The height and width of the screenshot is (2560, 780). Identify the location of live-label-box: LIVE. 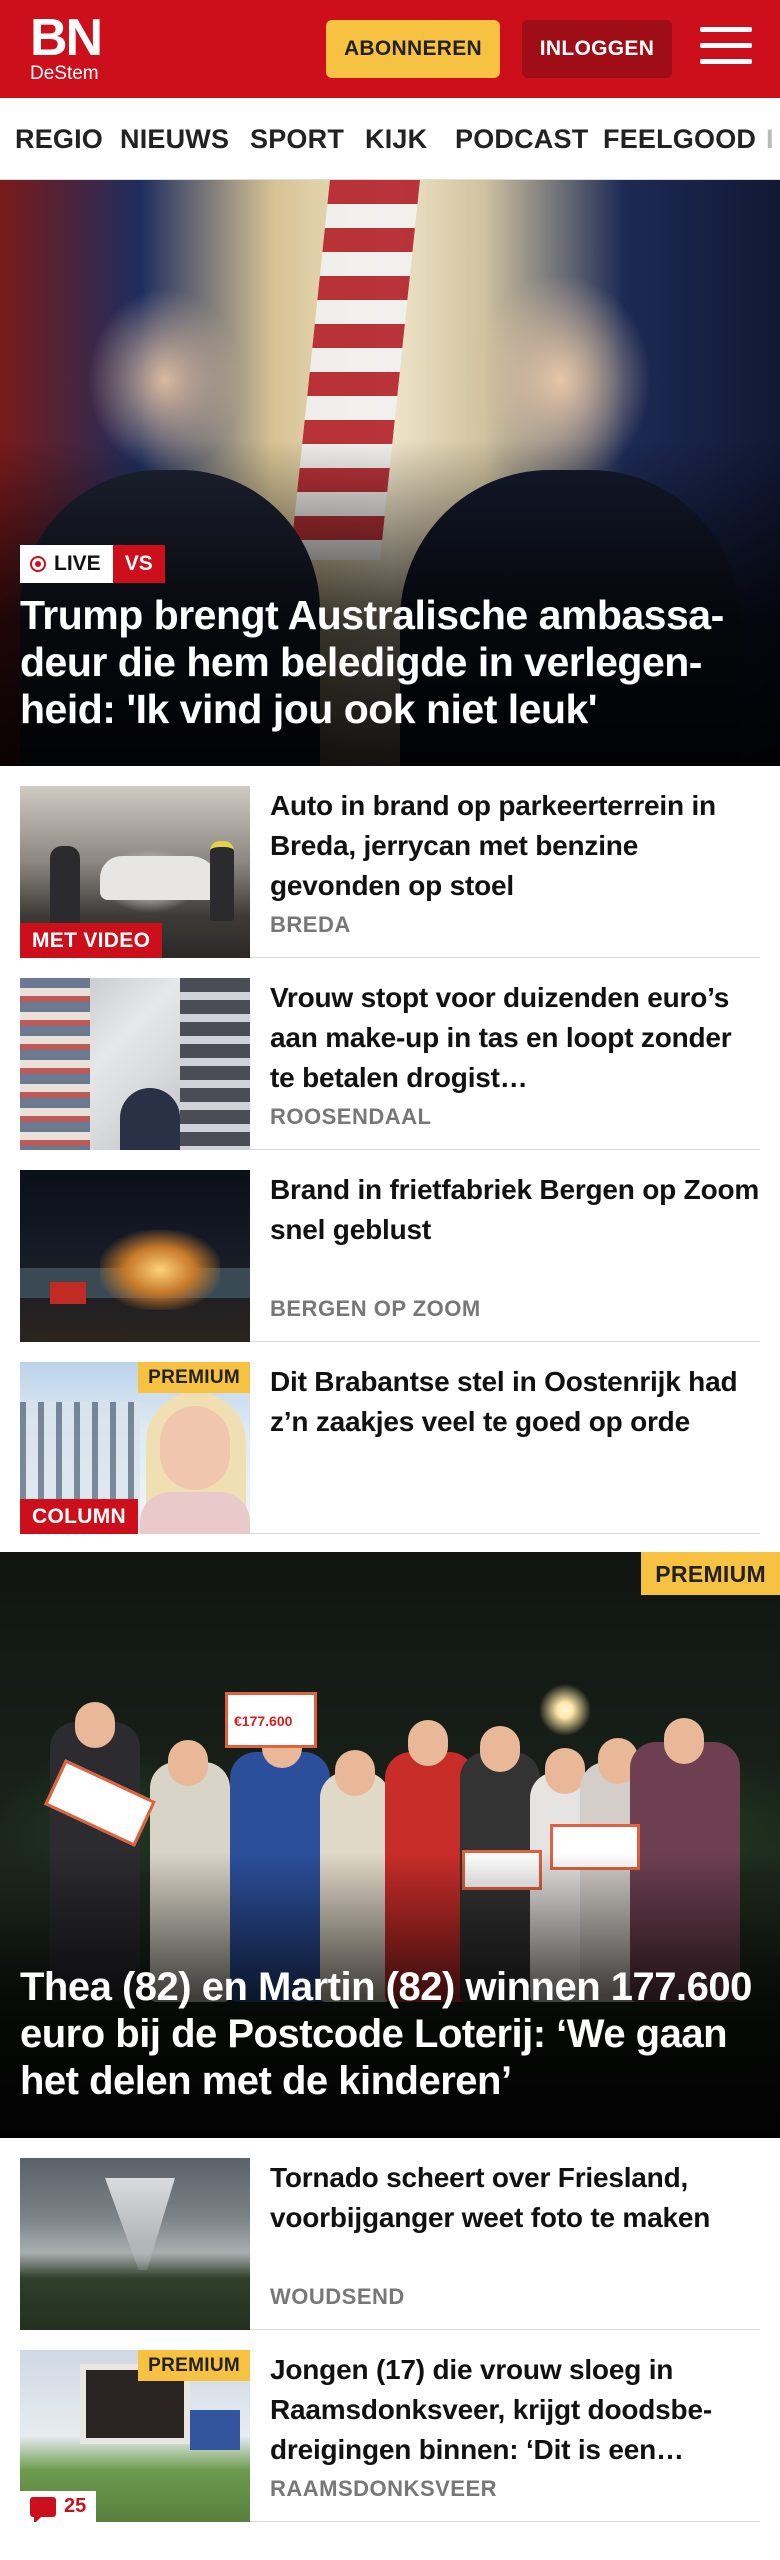
(66, 564).